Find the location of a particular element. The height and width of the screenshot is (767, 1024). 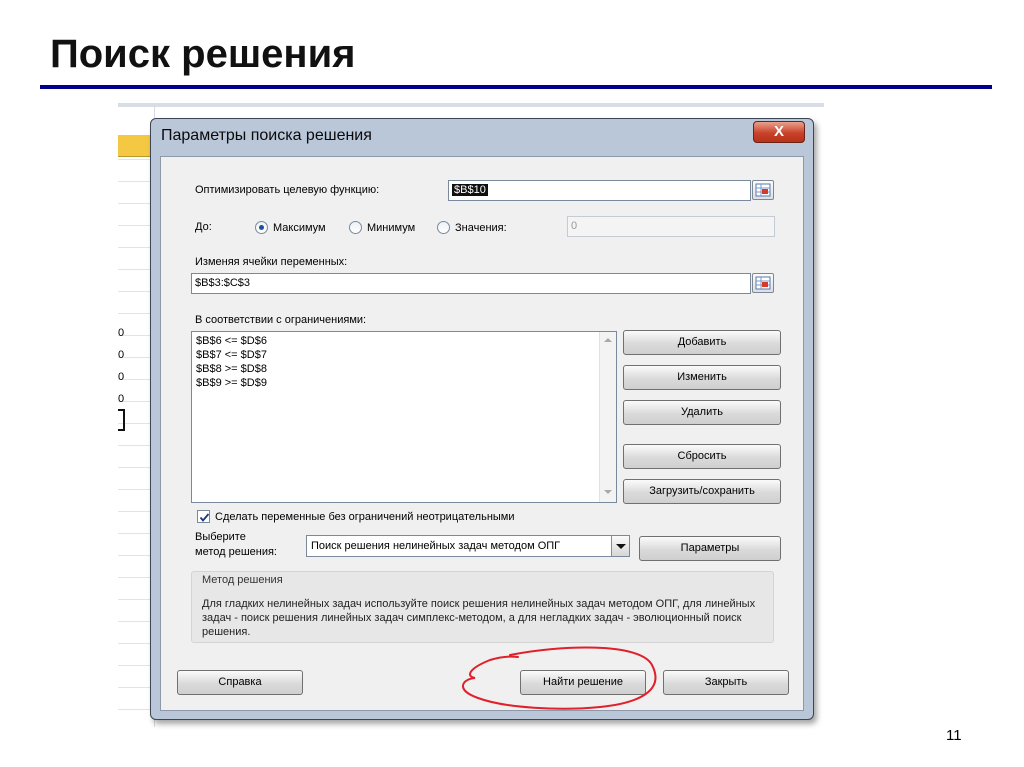

change-button: Изменить is located at coordinates (702, 377).